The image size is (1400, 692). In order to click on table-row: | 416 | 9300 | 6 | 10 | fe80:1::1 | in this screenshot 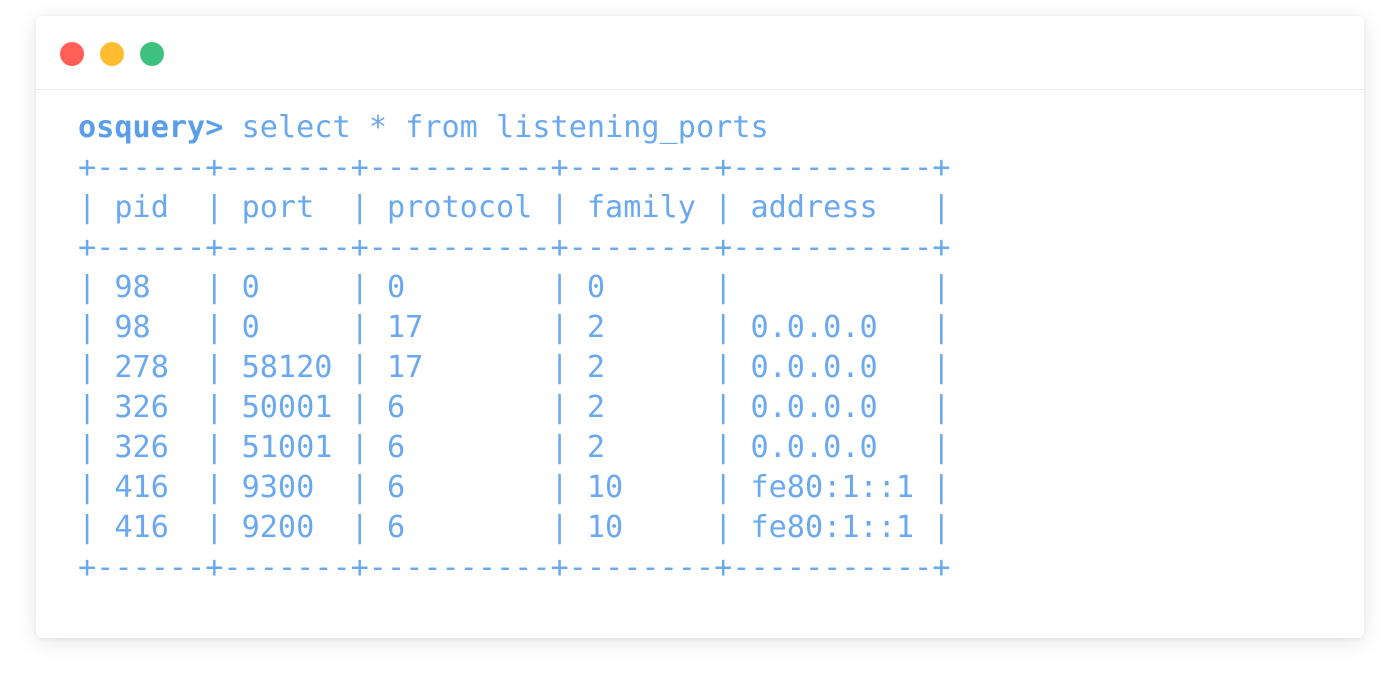, I will do `click(514, 487)`.